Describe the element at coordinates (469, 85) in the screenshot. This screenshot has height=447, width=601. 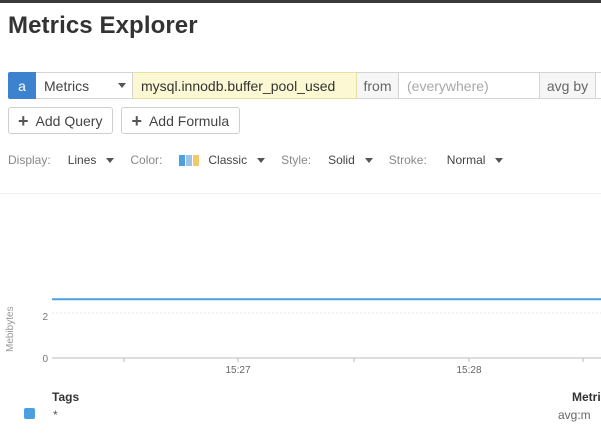
I see `scope-input` at that location.